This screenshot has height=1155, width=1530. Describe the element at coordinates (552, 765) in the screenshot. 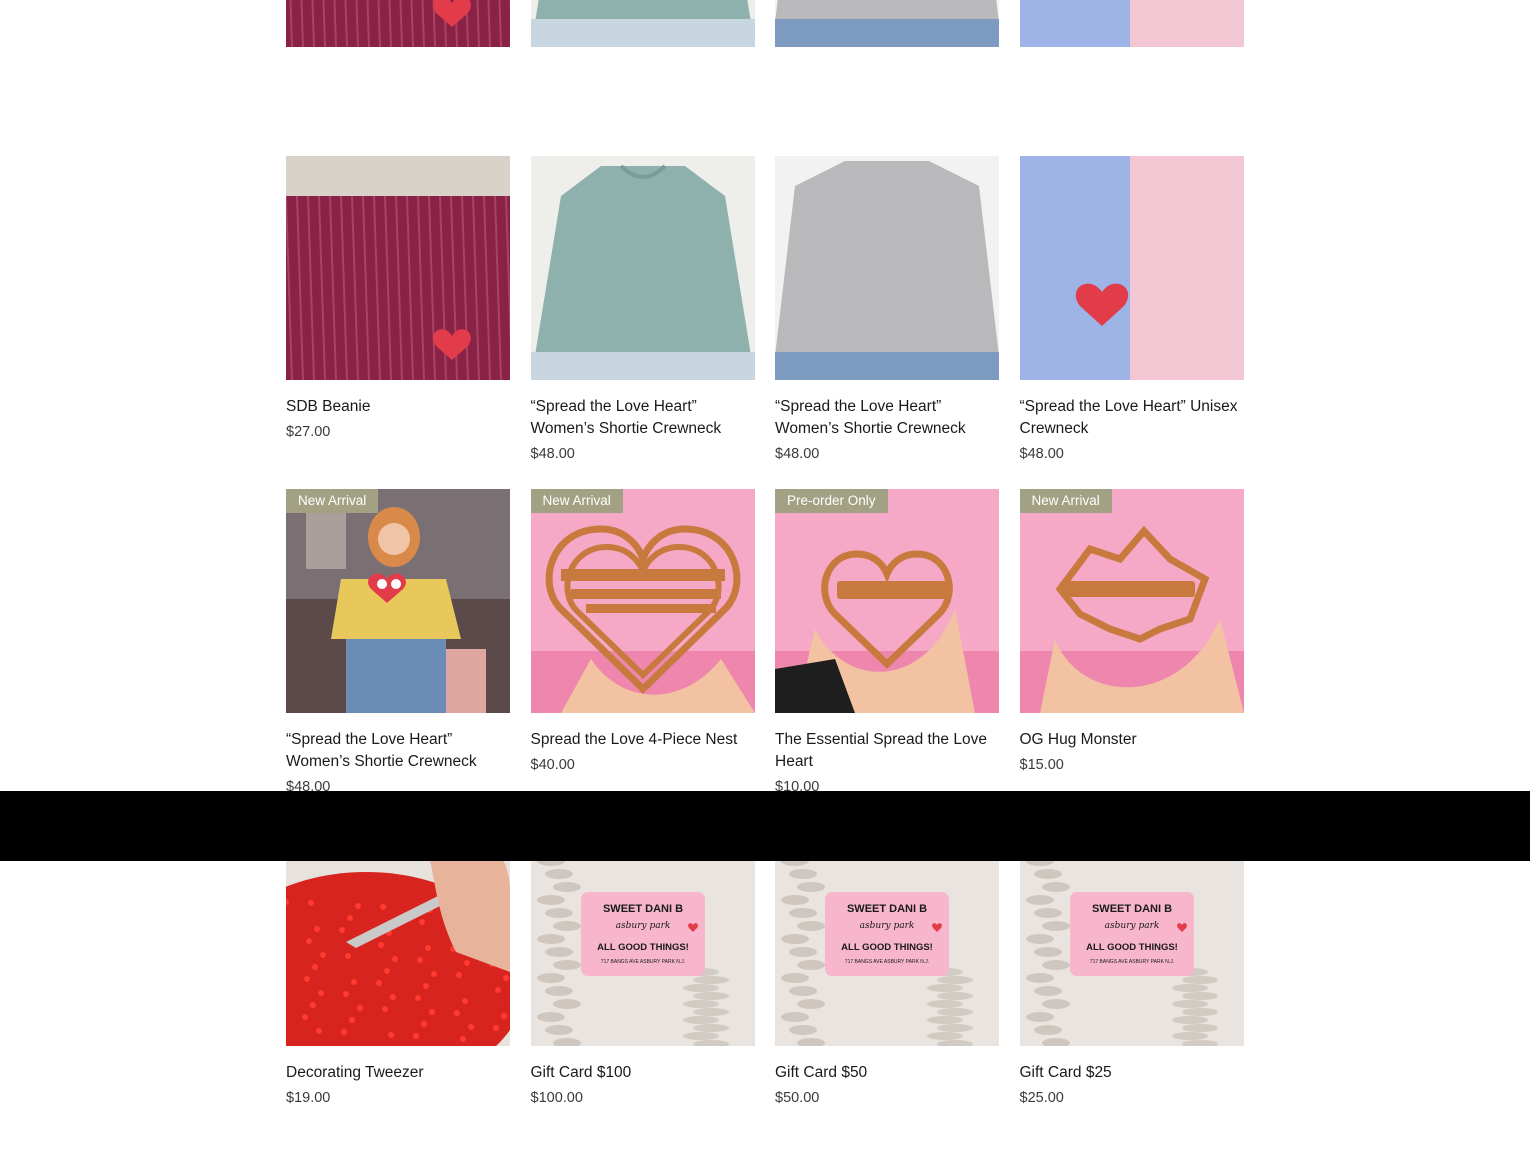

I see `product-price: $40.00` at that location.